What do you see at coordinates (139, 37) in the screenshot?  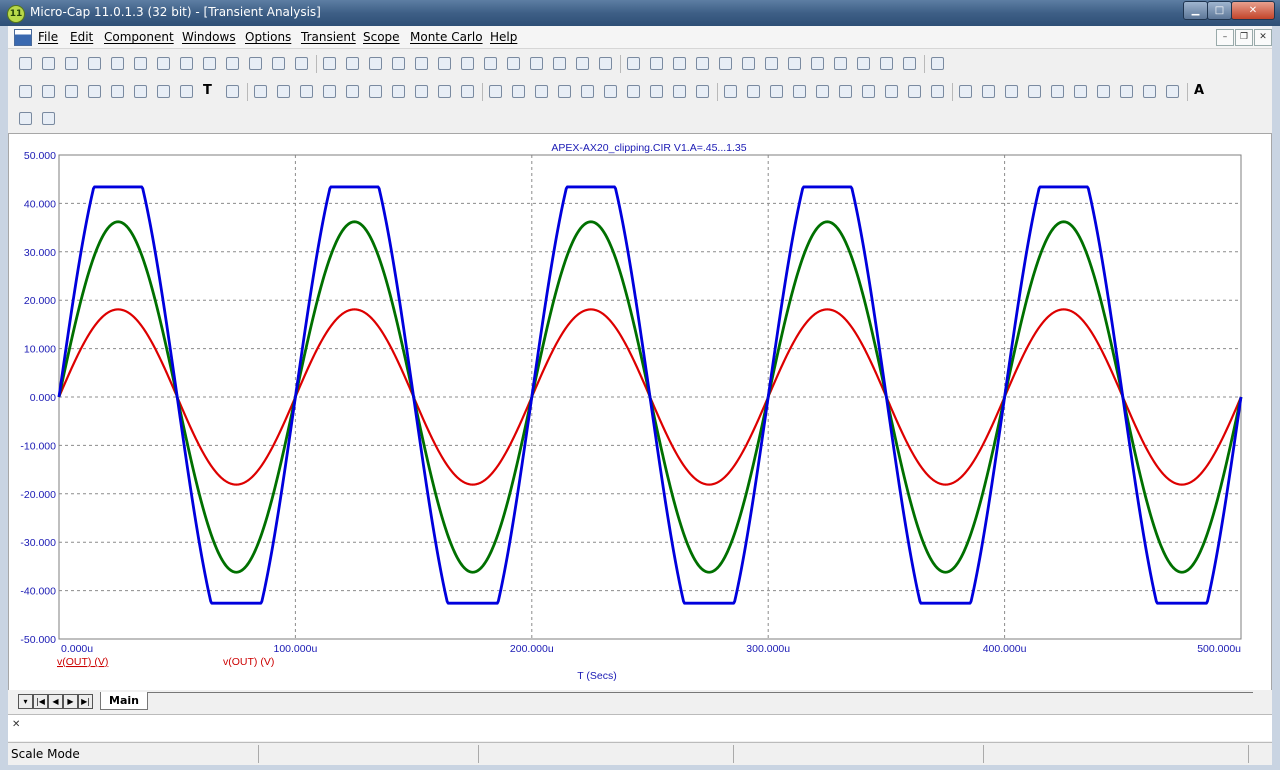 I see `menu-component: Component` at bounding box center [139, 37].